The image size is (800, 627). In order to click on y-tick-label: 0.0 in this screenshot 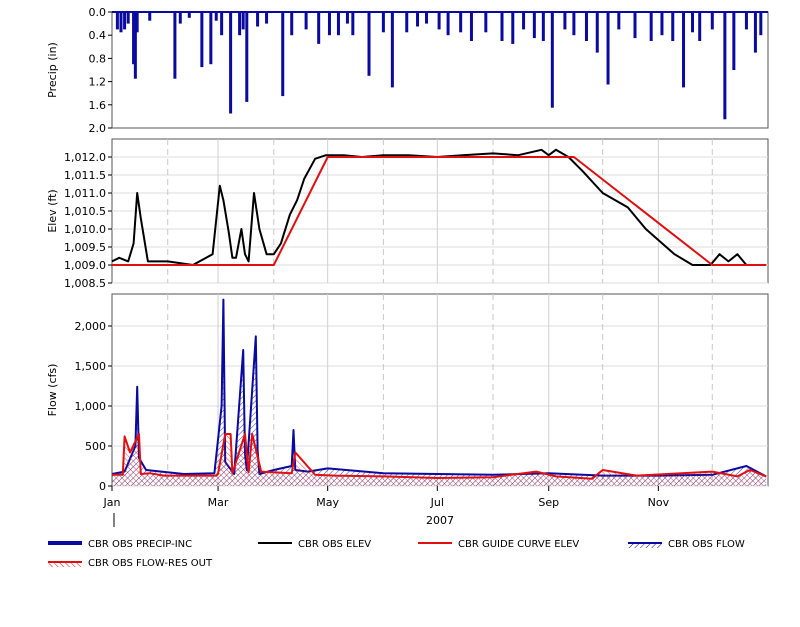, I will do `click(98, 12)`.